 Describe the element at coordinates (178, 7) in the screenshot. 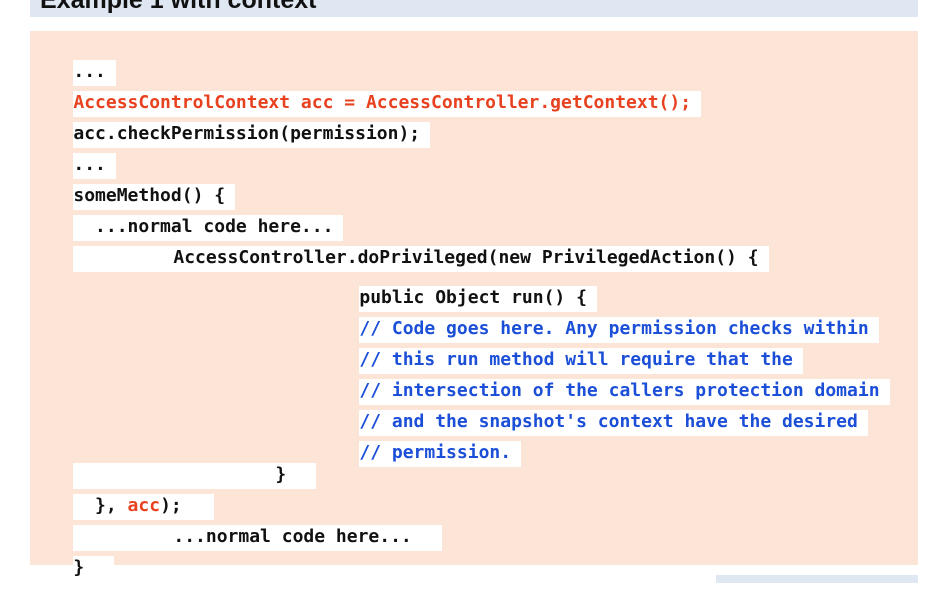

I see `slide-title: Example 1 with context` at that location.